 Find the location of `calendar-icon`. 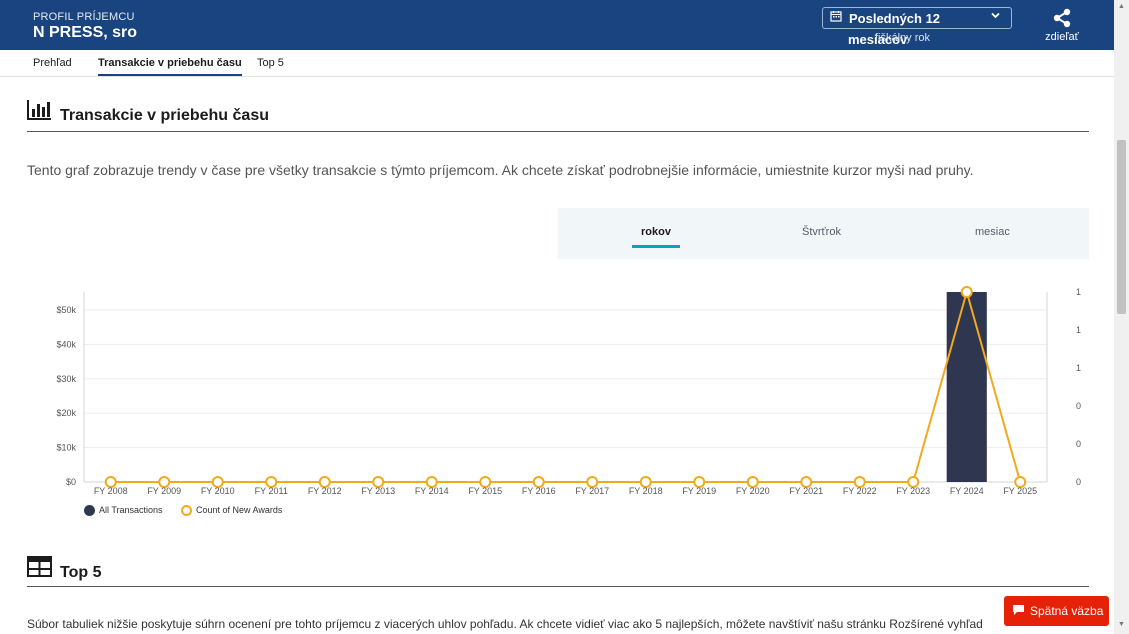

calendar-icon is located at coordinates (836, 17).